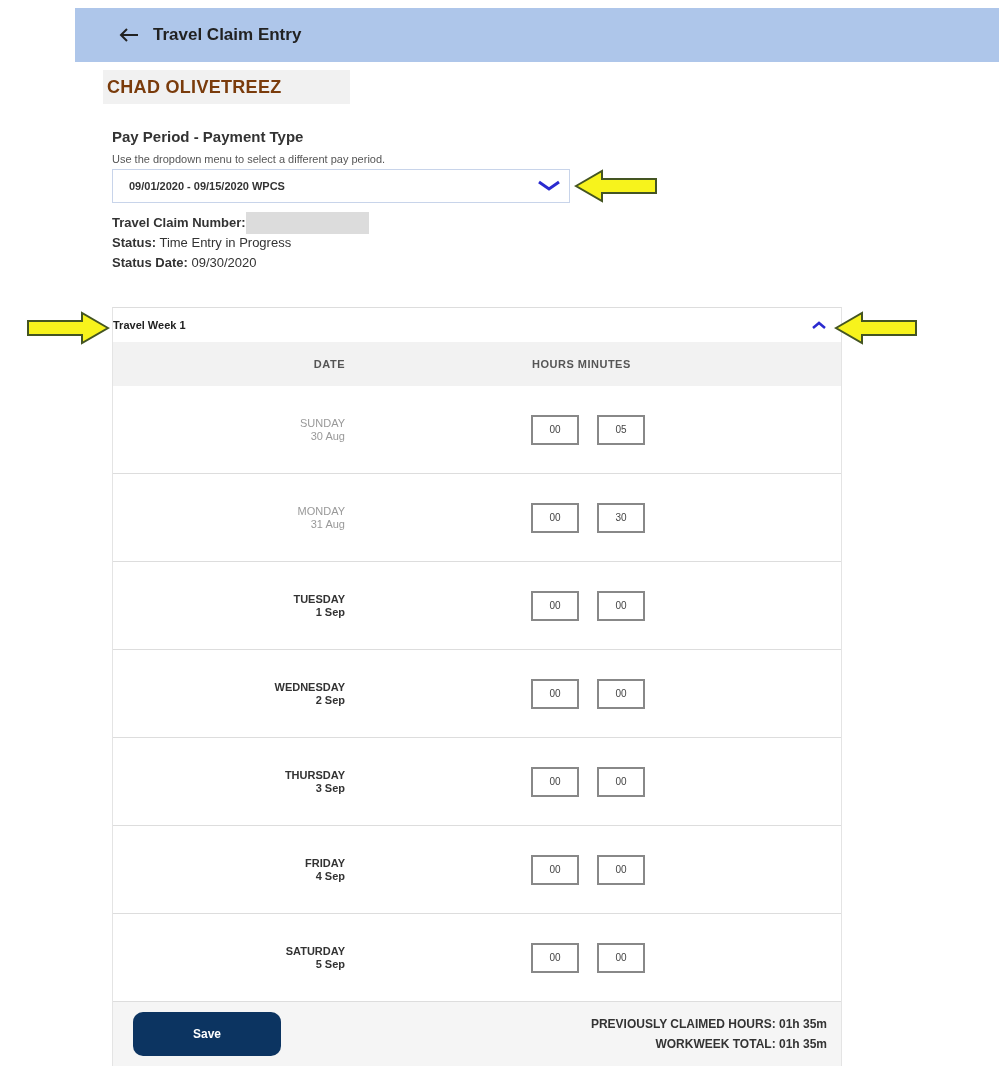 This screenshot has width=999, height=1086. What do you see at coordinates (202, 243) in the screenshot?
I see `status-text: Status: Time Entry in Progress` at bounding box center [202, 243].